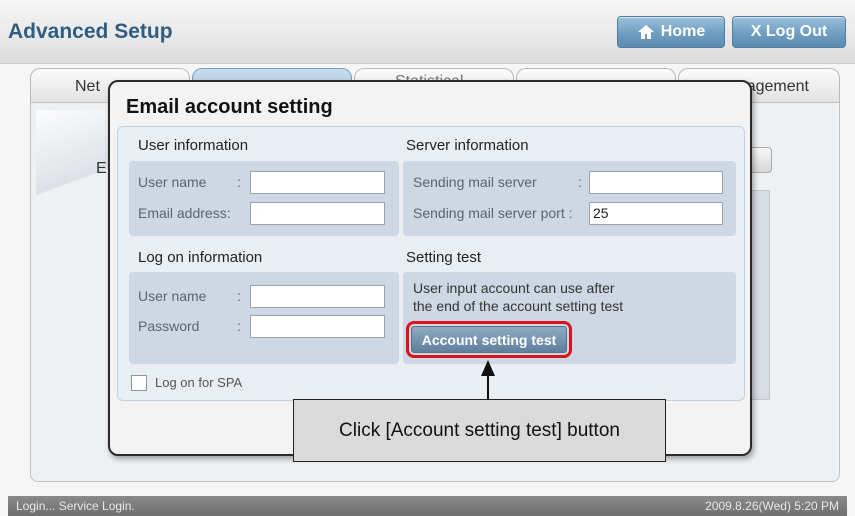 This screenshot has height=516, width=855. I want to click on password-input, so click(317, 326).